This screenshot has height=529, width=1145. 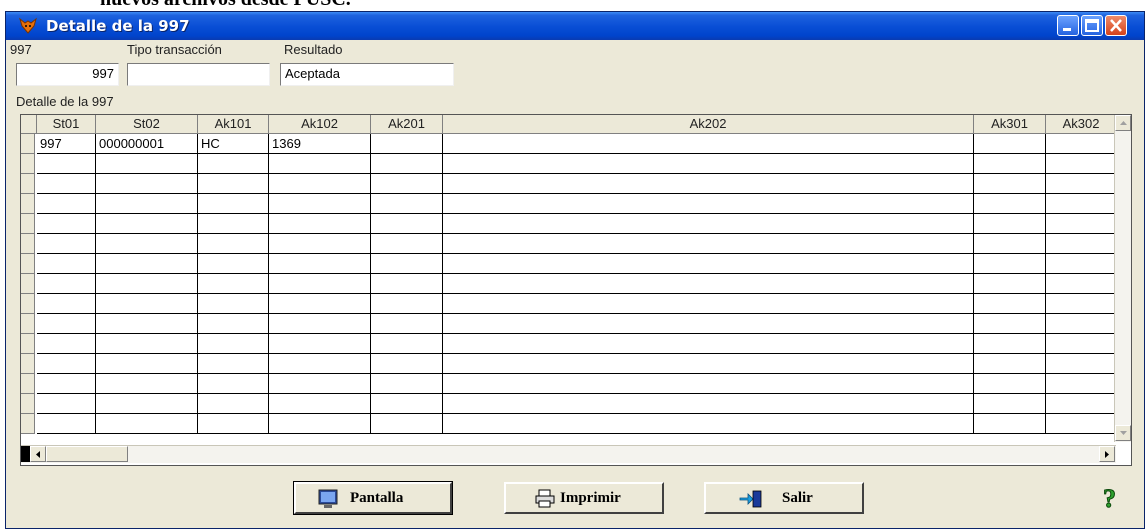 What do you see at coordinates (147, 124) in the screenshot?
I see `col-header: St02` at bounding box center [147, 124].